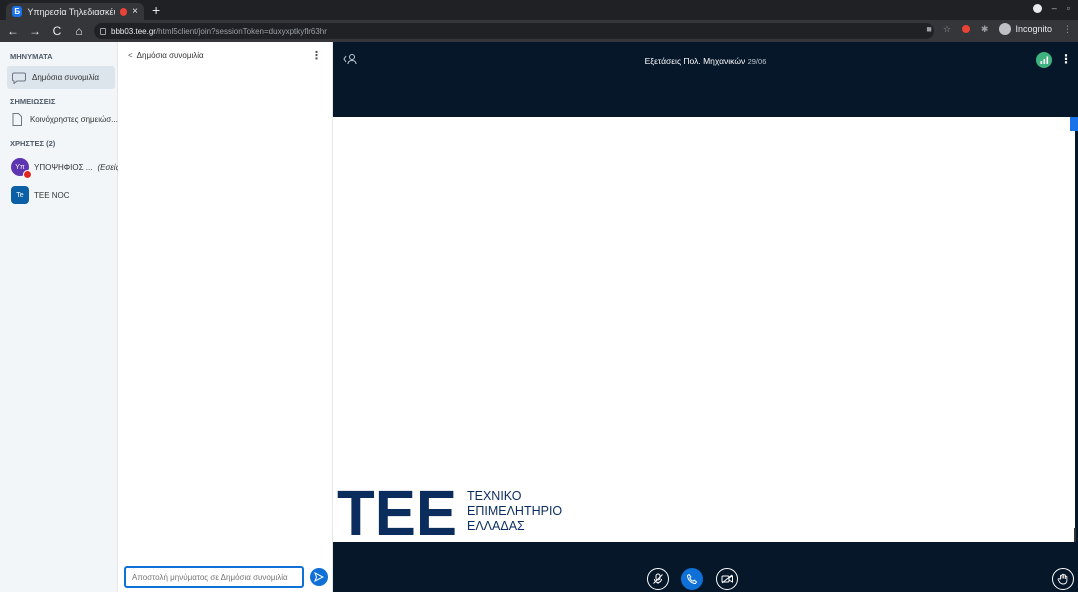 The height and width of the screenshot is (592, 1078). Describe the element at coordinates (133, 31) in the screenshot. I see `url-host: bbb03.tee.gr` at that location.